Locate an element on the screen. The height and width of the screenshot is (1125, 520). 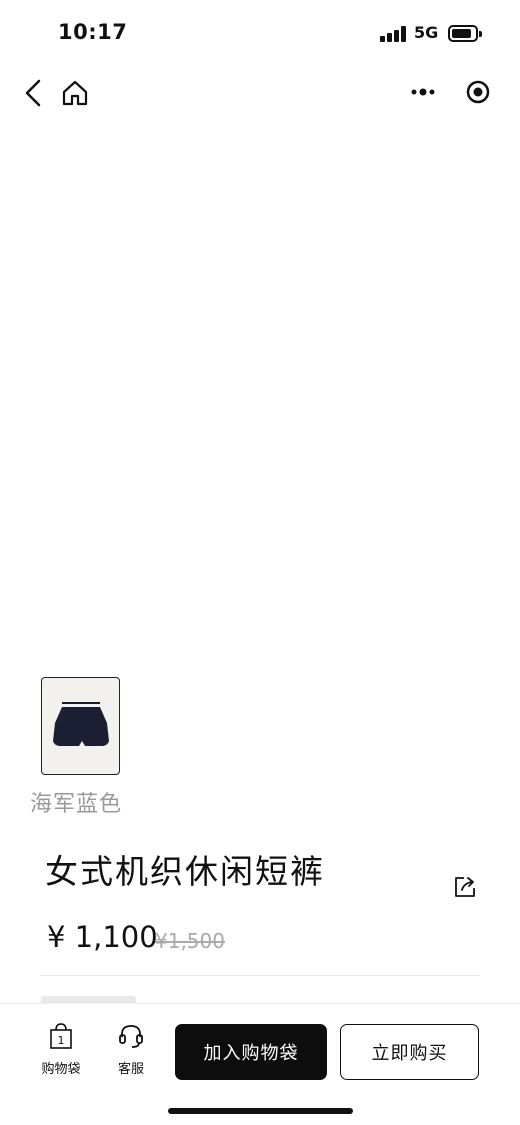
current-price: ¥ 1,100 is located at coordinates (102, 937).